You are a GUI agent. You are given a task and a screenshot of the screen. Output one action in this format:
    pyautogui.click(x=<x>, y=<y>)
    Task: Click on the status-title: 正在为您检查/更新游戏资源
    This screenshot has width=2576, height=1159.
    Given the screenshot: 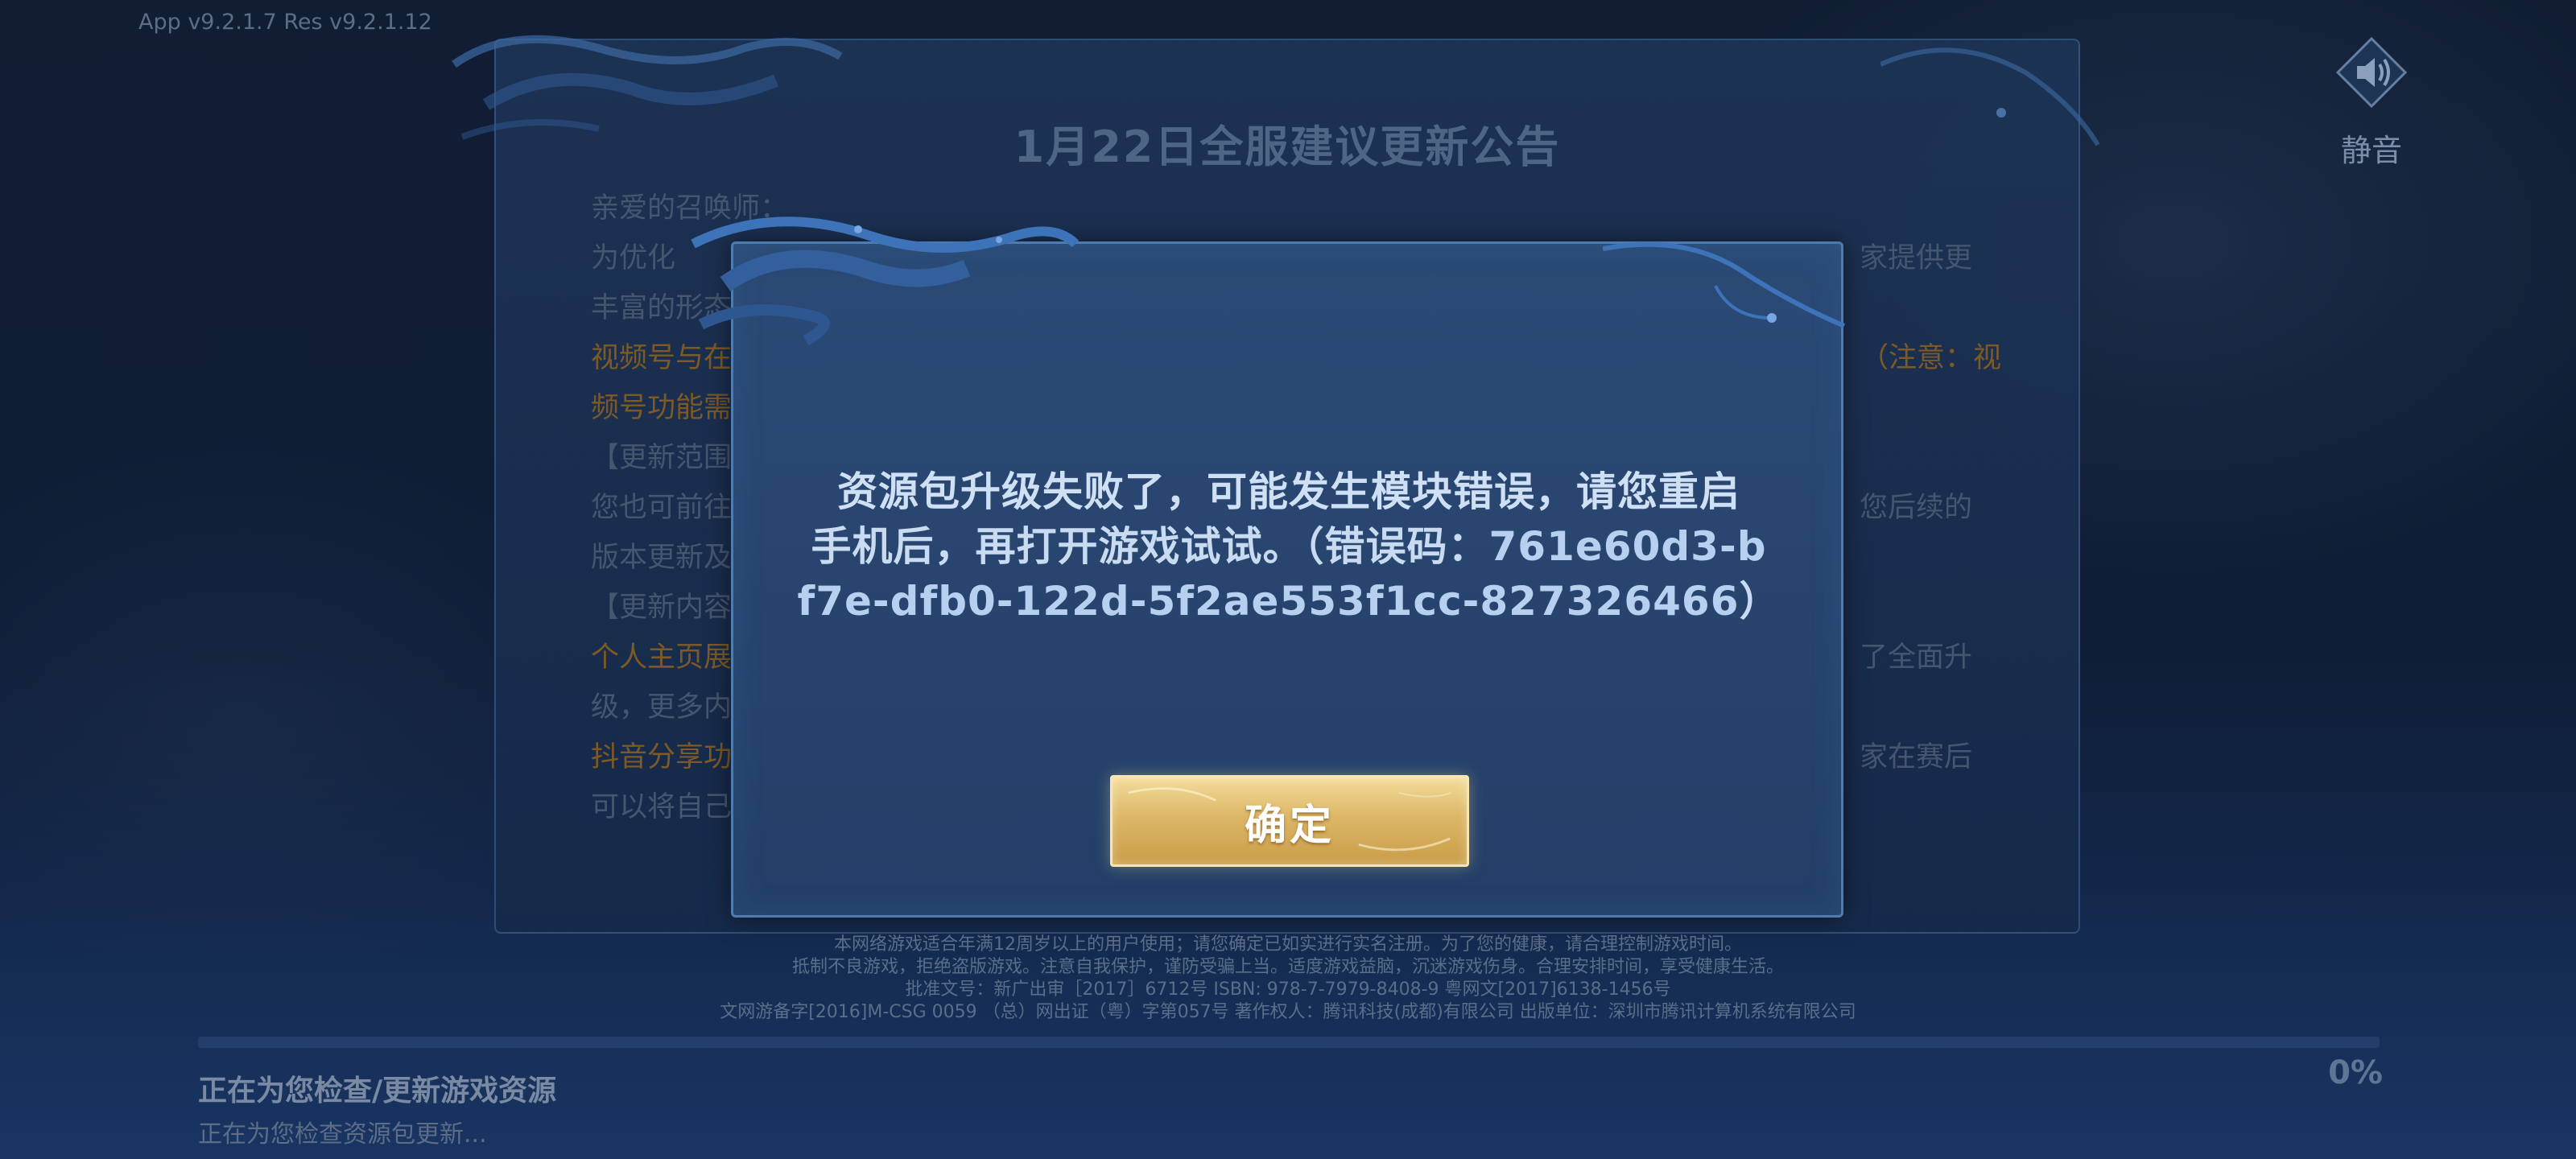 What is the action you would take?
    pyautogui.click(x=377, y=1090)
    